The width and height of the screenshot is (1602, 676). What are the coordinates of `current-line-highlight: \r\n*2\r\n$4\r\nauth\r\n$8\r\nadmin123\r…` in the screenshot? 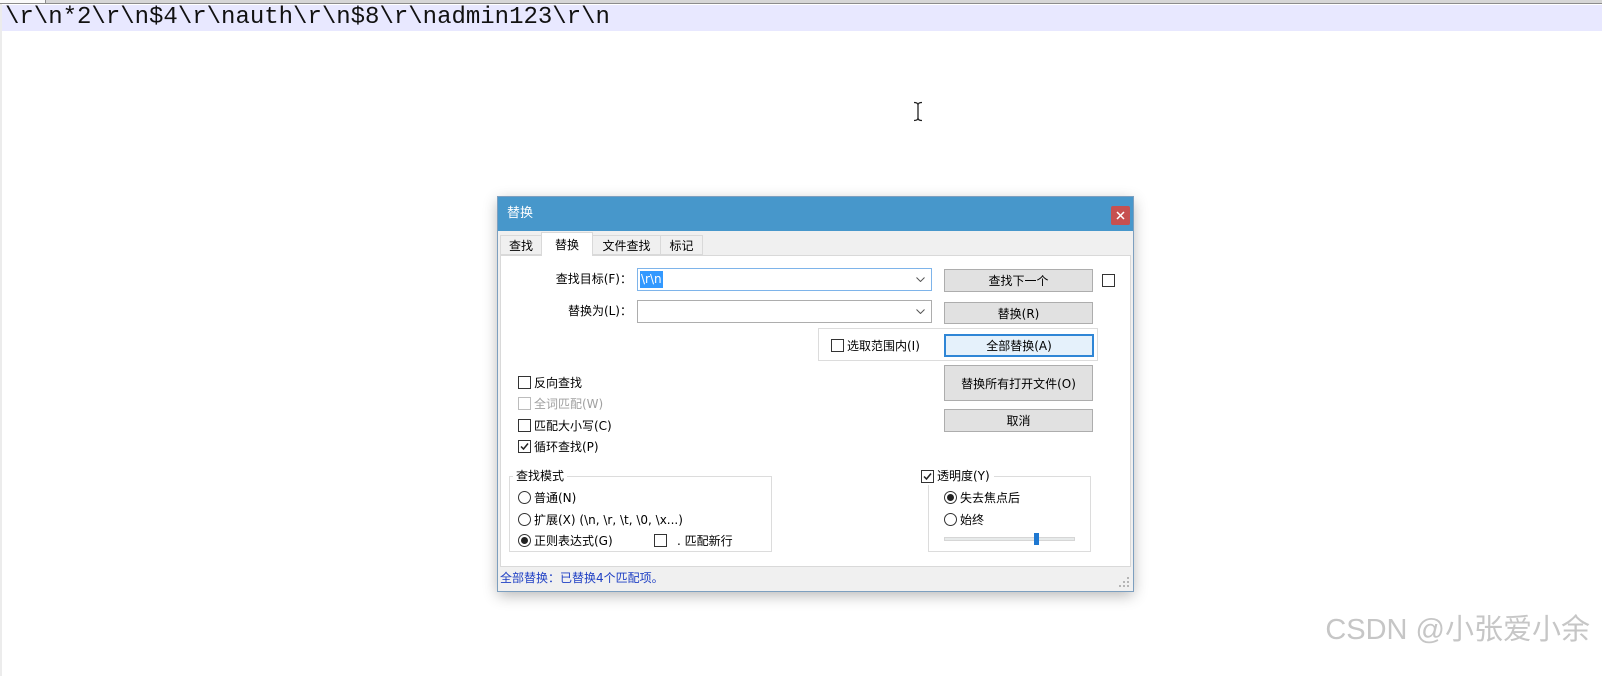 It's located at (802, 18).